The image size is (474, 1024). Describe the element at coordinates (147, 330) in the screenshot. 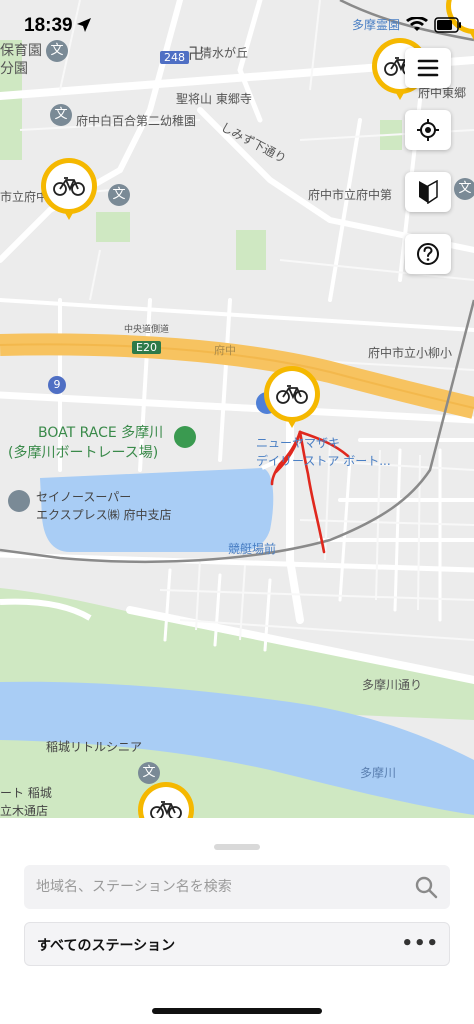

I see `map-label: 中央道側道` at that location.